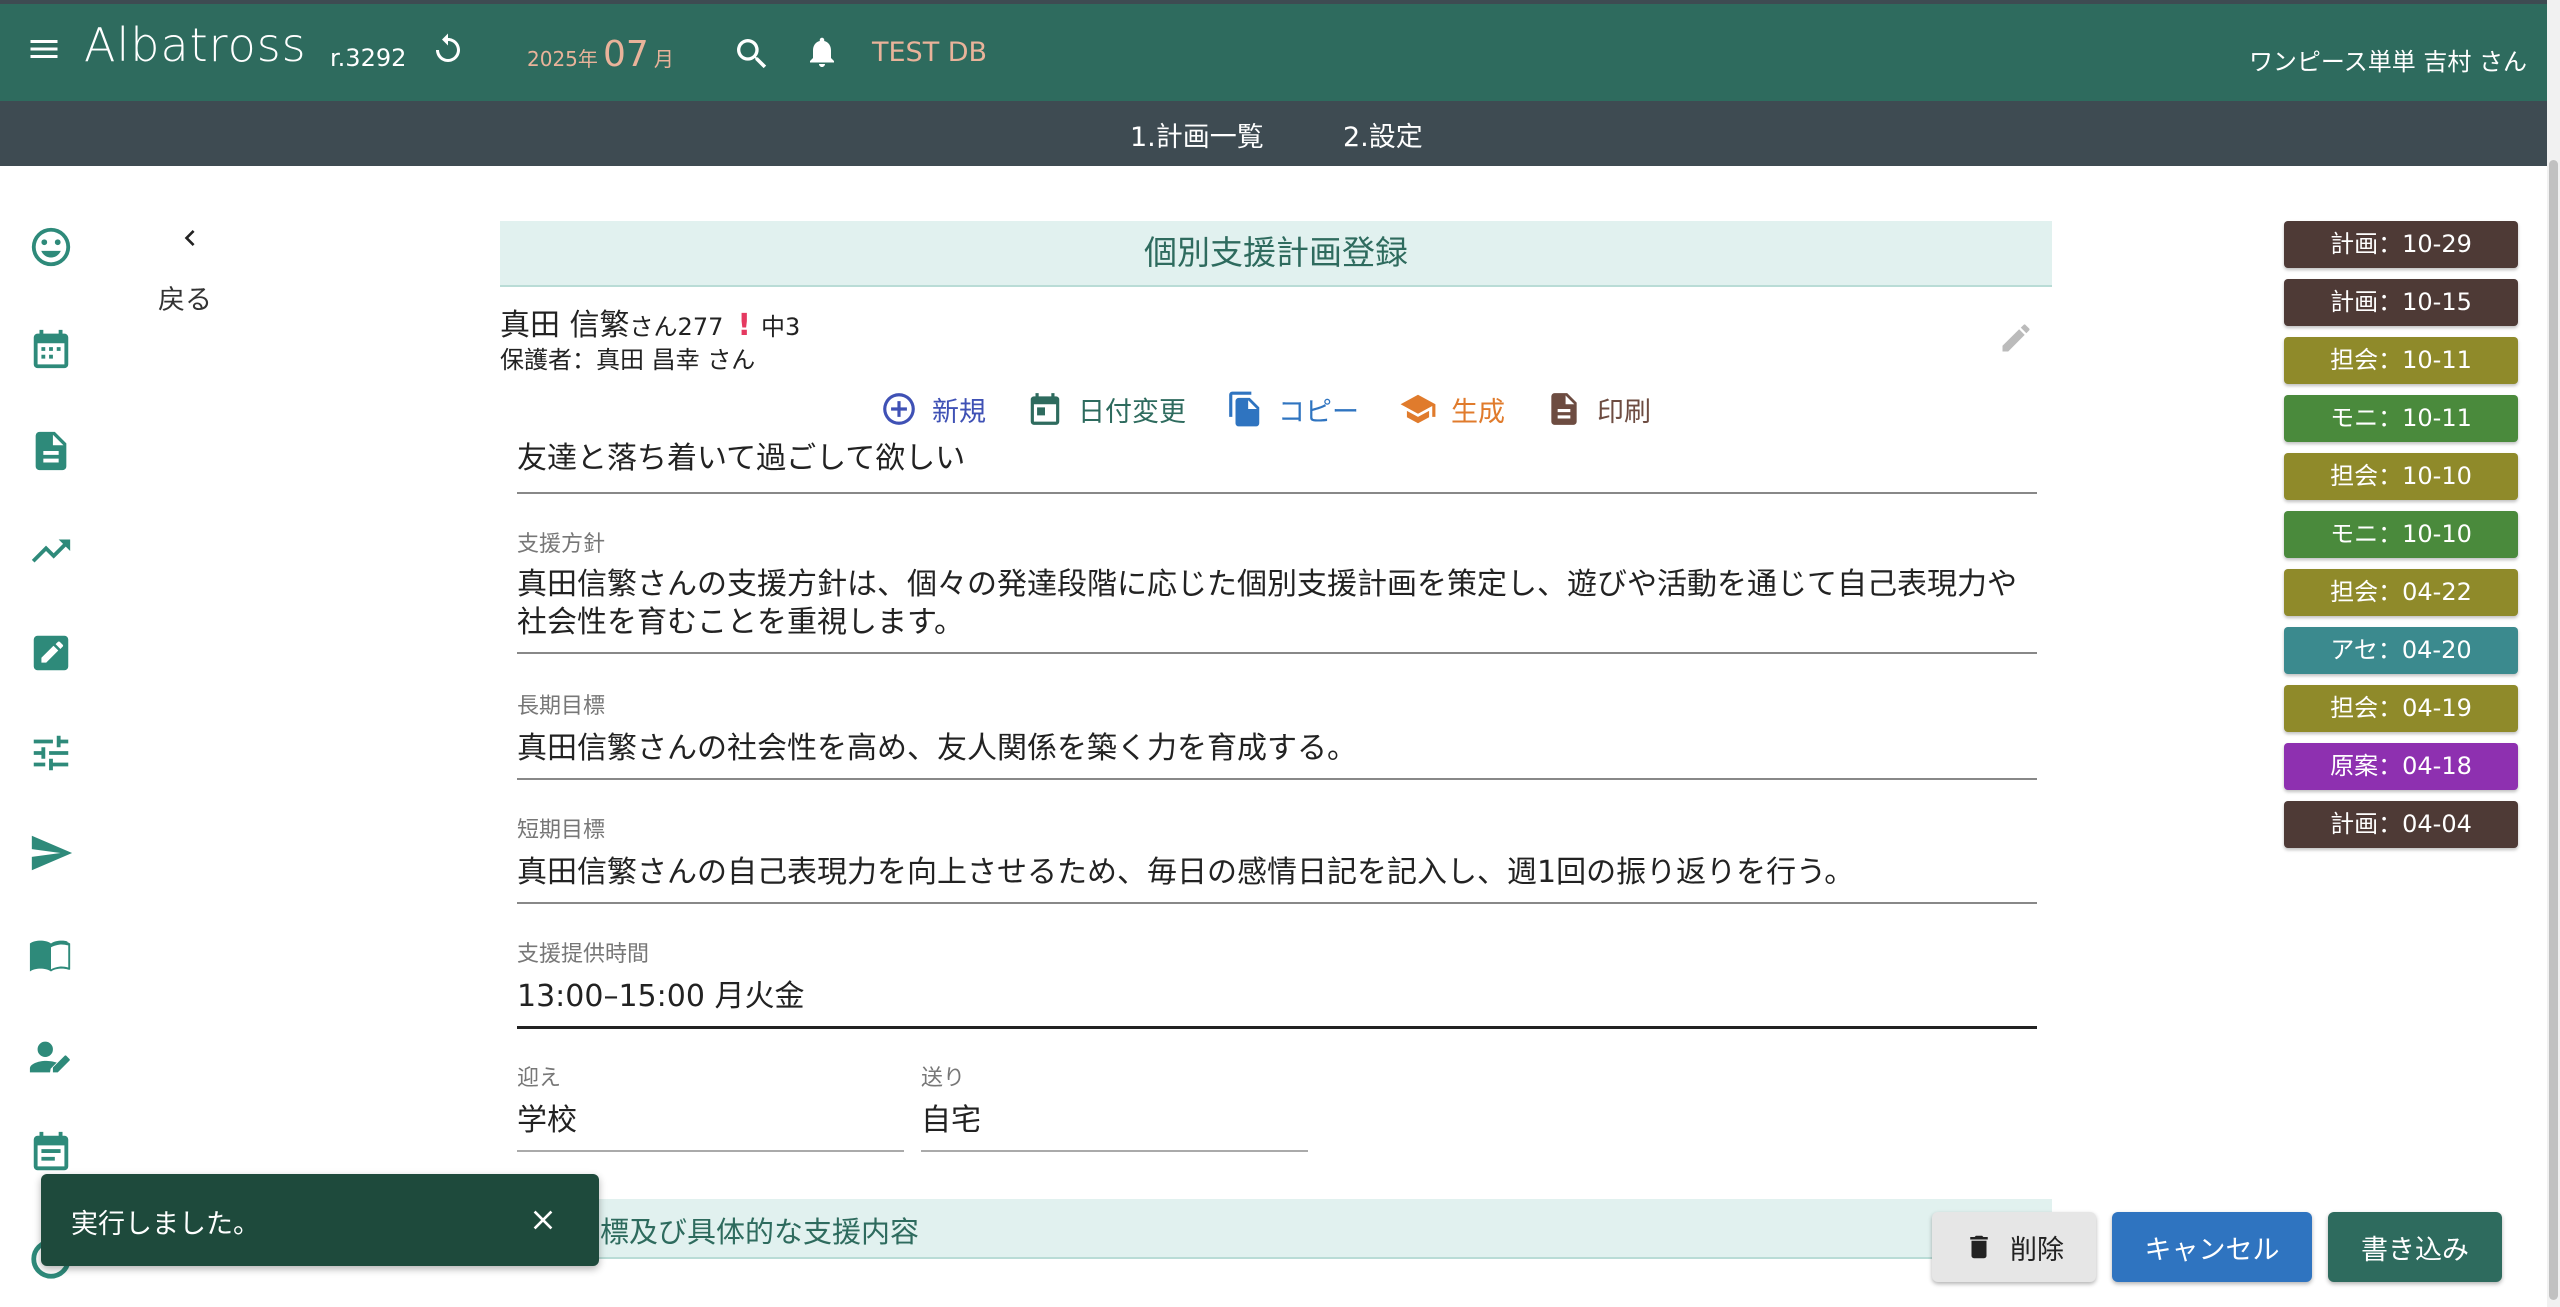 The height and width of the screenshot is (1307, 2560). What do you see at coordinates (676, 327) in the screenshot?
I see `person-suffix: さん277` at bounding box center [676, 327].